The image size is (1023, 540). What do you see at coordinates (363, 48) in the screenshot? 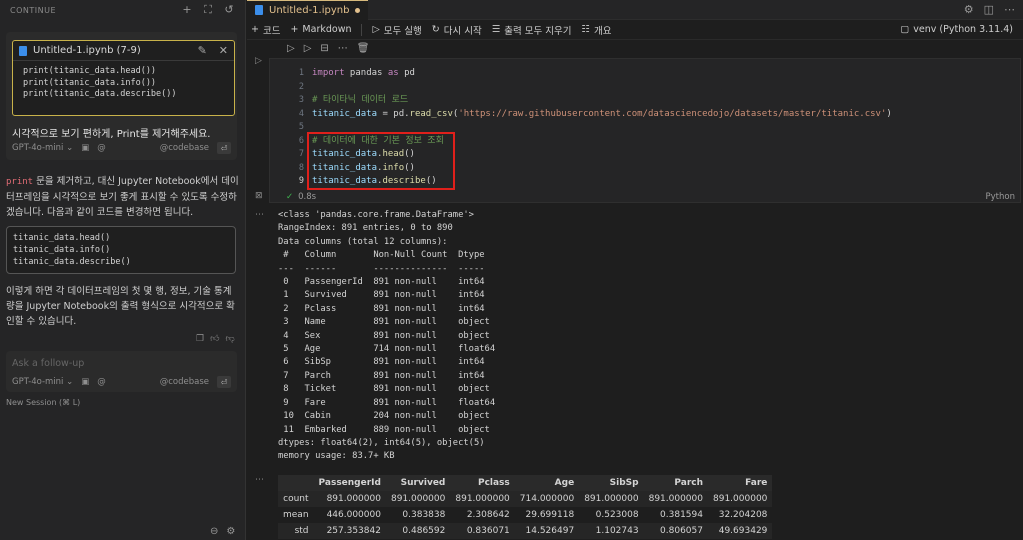
I see `delete-icon: 🗑︎` at bounding box center [363, 48].